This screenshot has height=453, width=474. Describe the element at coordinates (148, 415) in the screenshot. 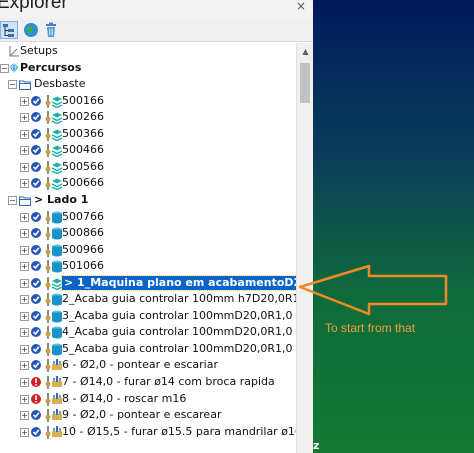

I see `tree-item-toolpath: +9 - Ø2,0 - pontear e escarear` at that location.